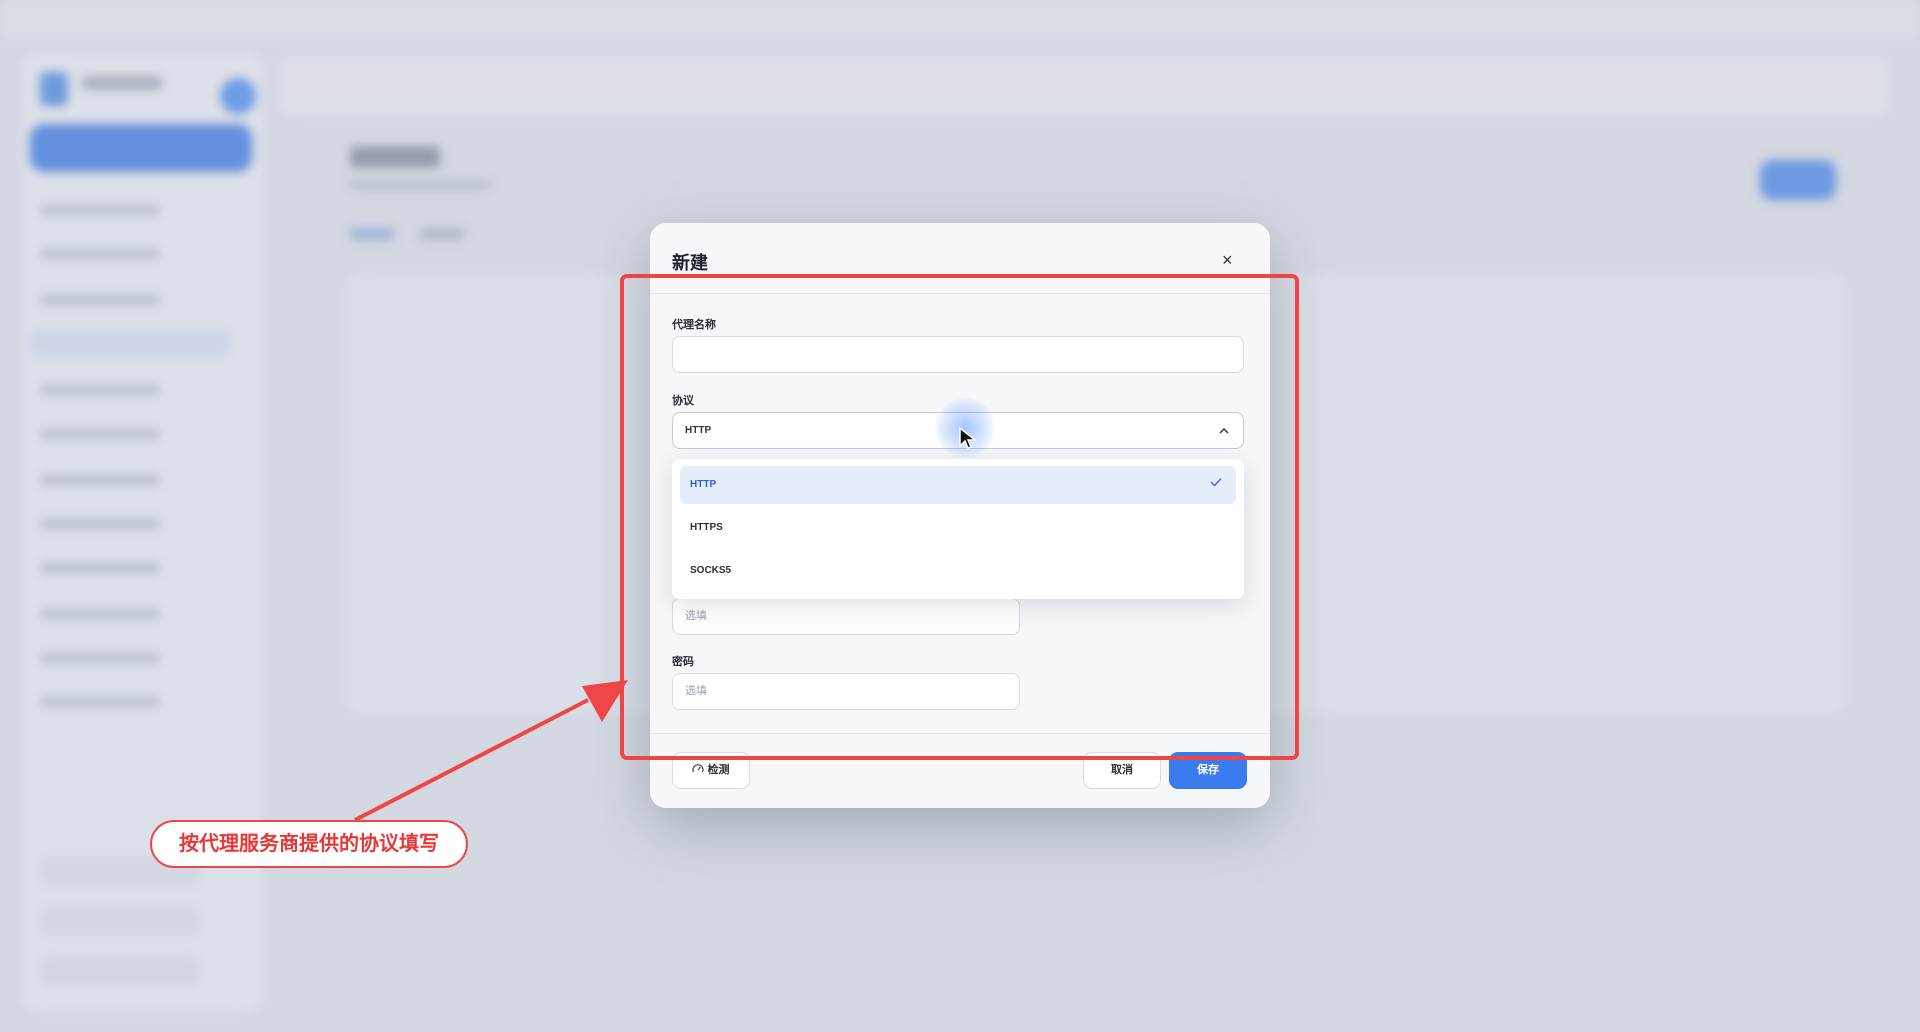  What do you see at coordinates (309, 844) in the screenshot?
I see `annotation-callout: 按代理服务商提供的协议填写` at bounding box center [309, 844].